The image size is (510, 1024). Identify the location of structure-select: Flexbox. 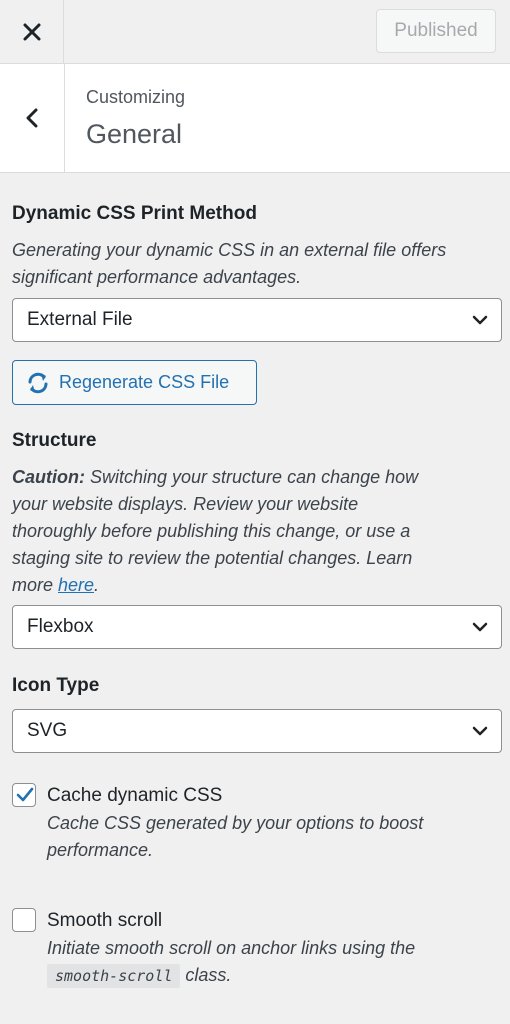
(257, 627).